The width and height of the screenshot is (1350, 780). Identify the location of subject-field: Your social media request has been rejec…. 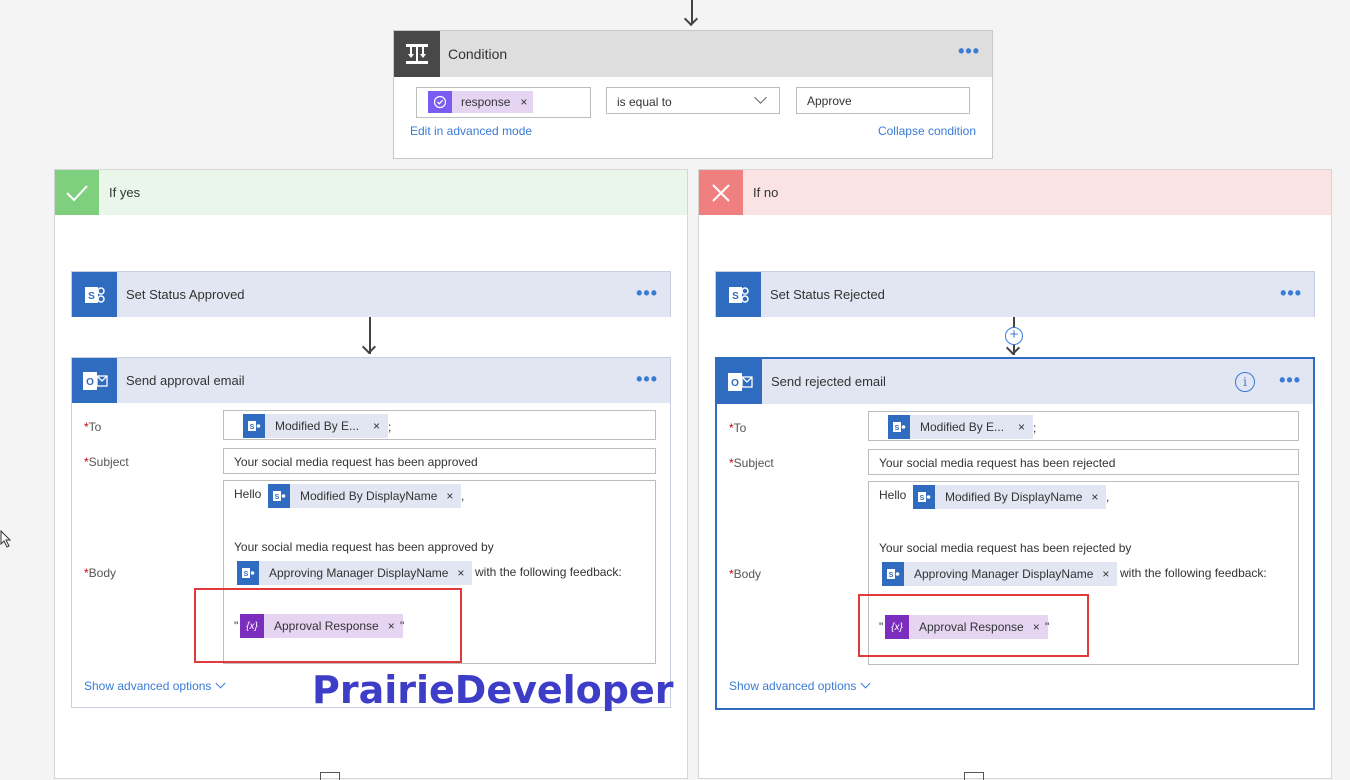
(1083, 462).